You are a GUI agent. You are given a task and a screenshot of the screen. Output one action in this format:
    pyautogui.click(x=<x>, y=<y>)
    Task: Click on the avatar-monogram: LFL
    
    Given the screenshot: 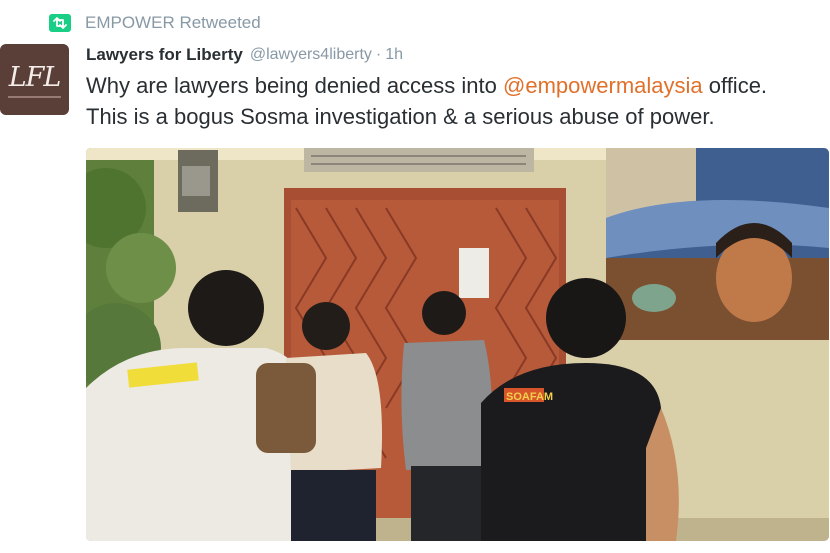 What is the action you would take?
    pyautogui.click(x=35, y=77)
    